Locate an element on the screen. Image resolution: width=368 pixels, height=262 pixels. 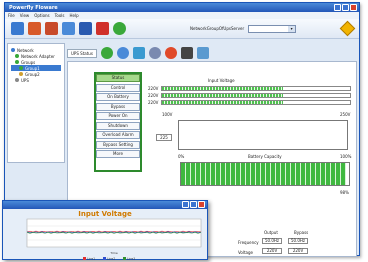
menu-bar: File View Options Tools Help is located at coordinates (182, 15).